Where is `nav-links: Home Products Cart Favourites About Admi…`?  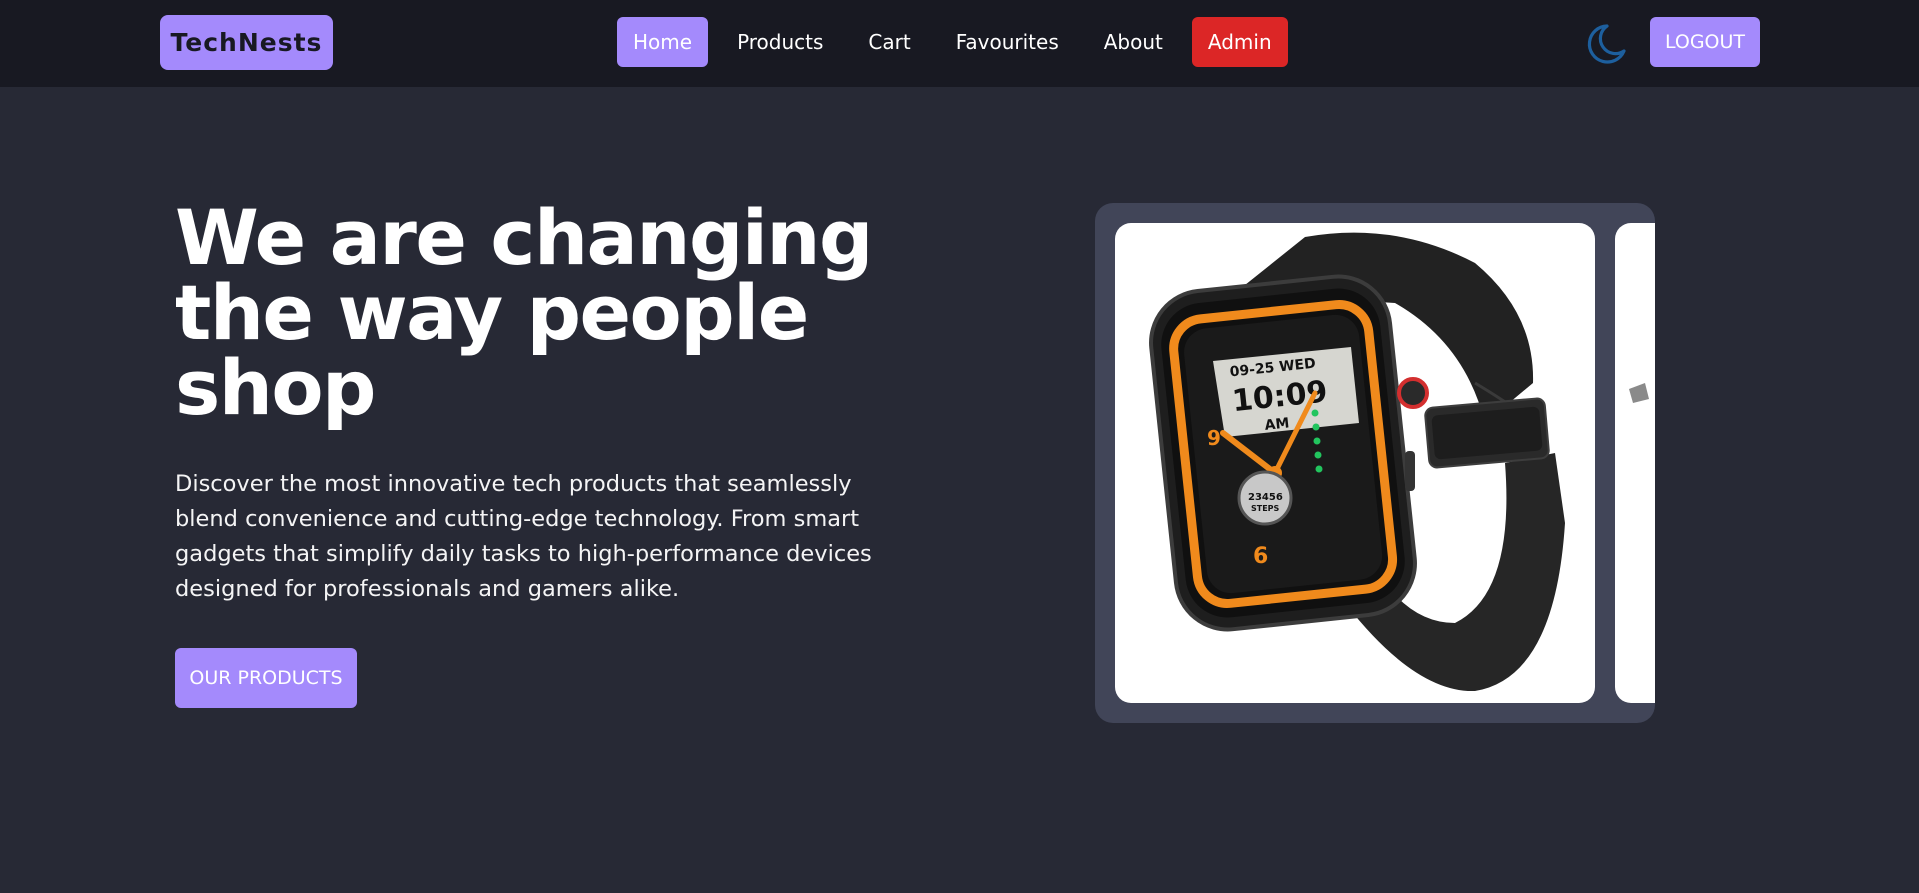
nav-links: Home Products Cart Favourites About Admi… is located at coordinates (959, 42).